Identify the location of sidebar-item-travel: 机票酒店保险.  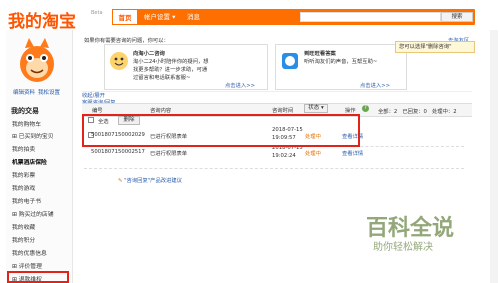
(29, 161).